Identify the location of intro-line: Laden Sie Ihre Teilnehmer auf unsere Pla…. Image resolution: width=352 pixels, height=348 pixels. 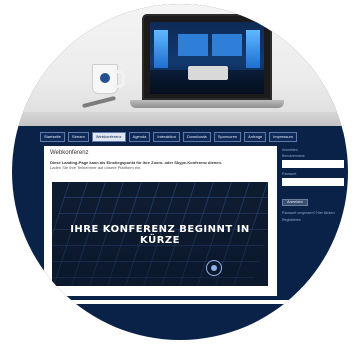
(96, 167).